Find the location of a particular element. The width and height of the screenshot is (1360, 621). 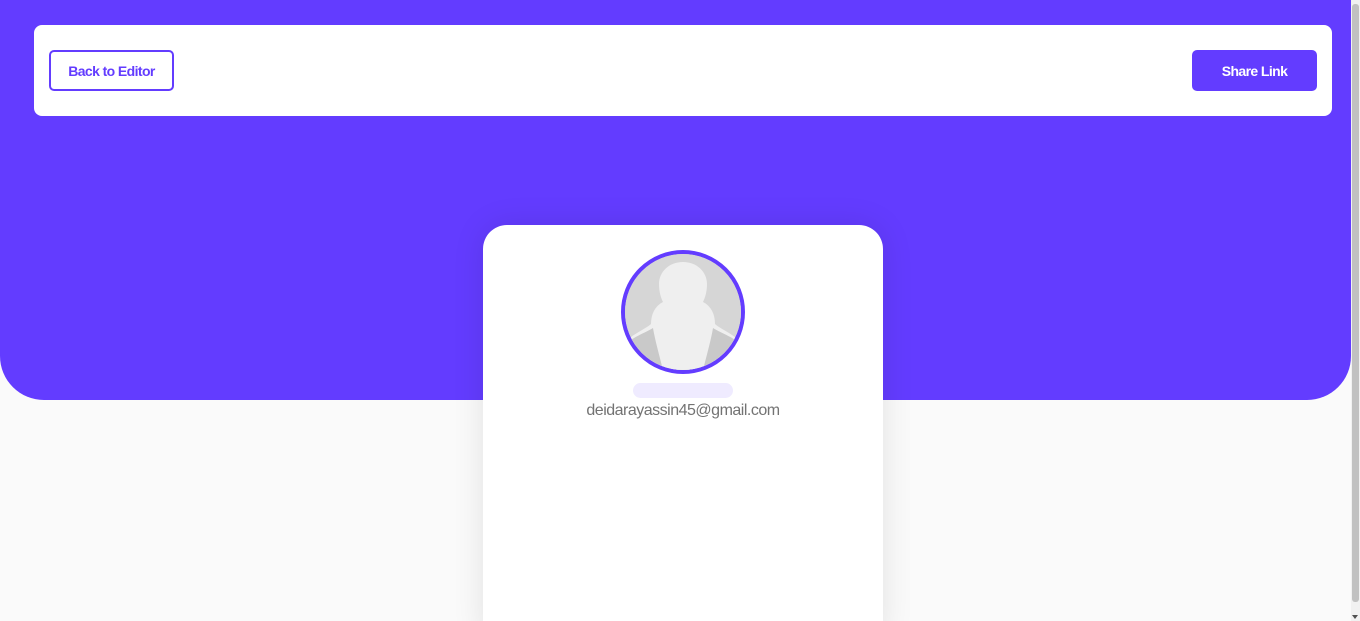

share-link-button: Share Link is located at coordinates (1254, 70).